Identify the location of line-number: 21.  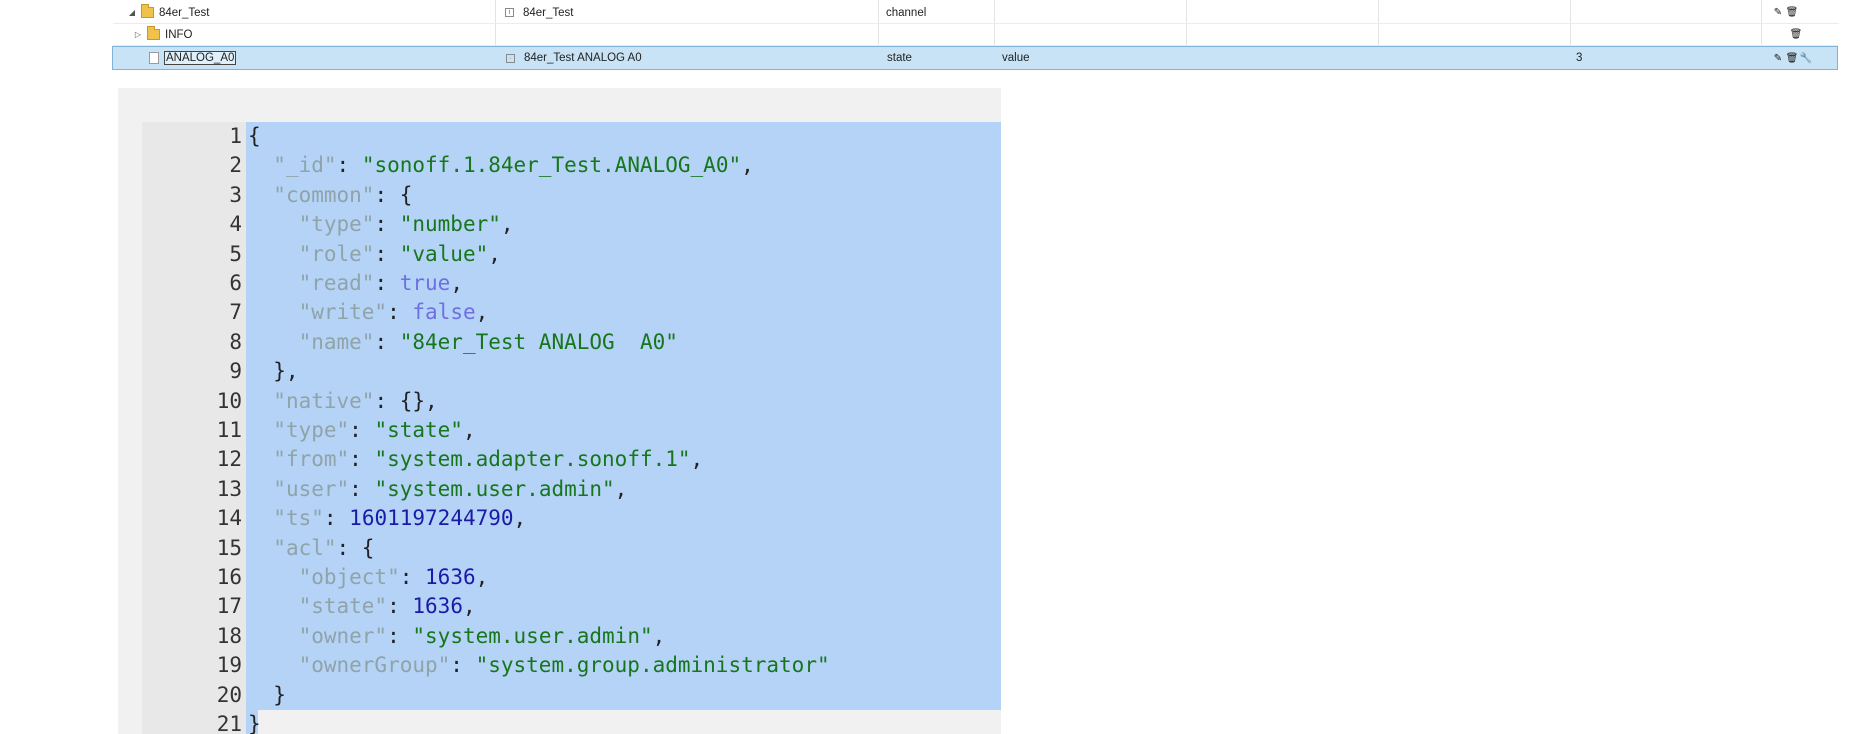
(229, 723).